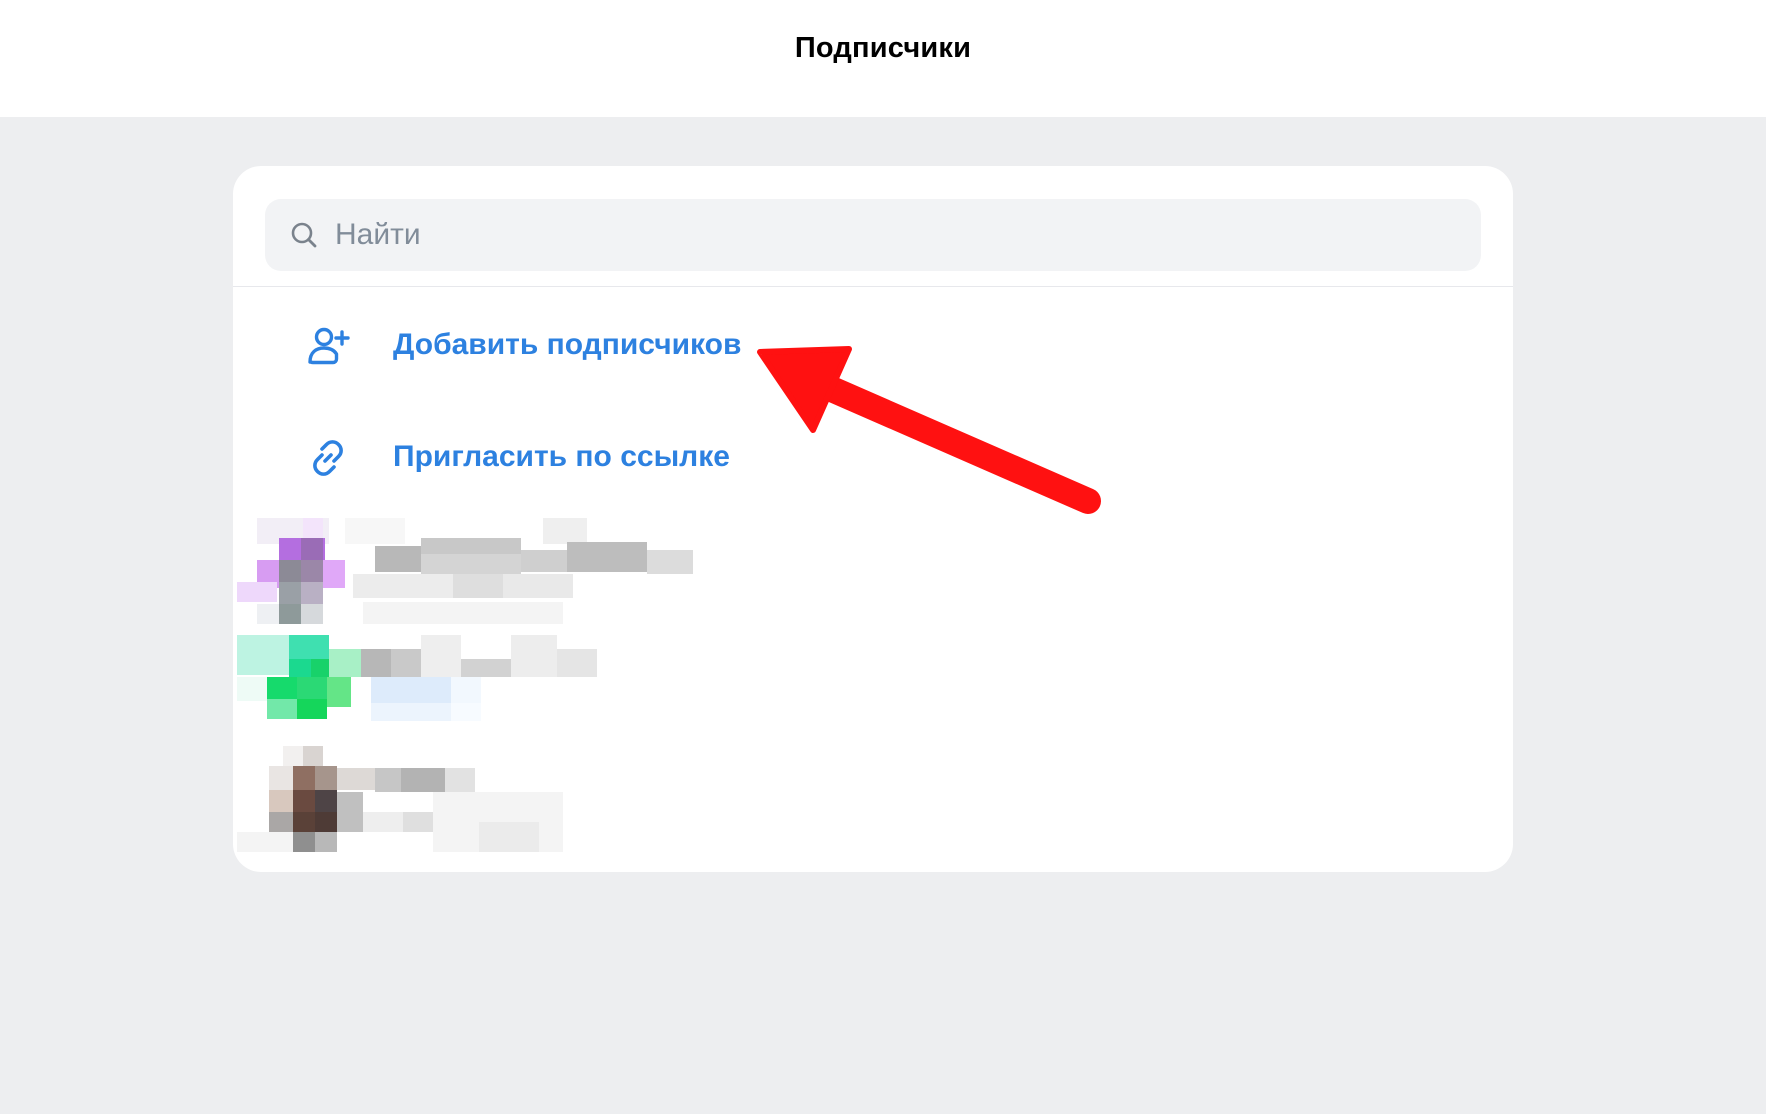  Describe the element at coordinates (567, 344) in the screenshot. I see `add-subscribers-label: Добавить подписчиков` at that location.